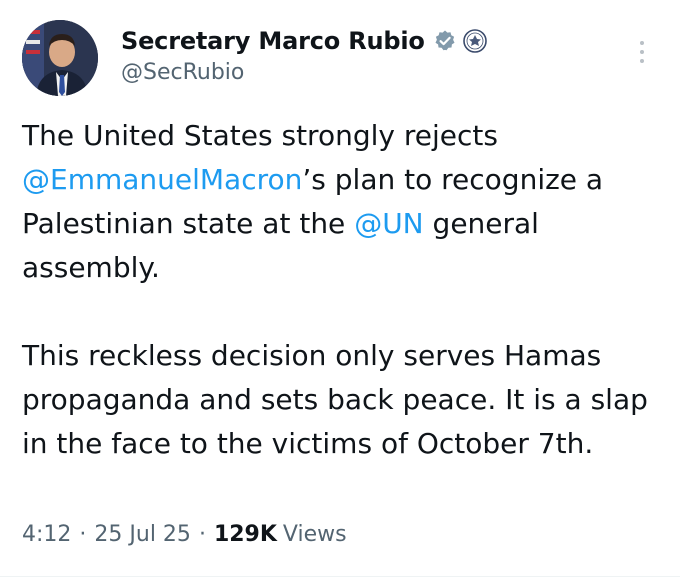 The width and height of the screenshot is (680, 581). Describe the element at coordinates (245, 534) in the screenshot. I see `views-count: 129K` at that location.